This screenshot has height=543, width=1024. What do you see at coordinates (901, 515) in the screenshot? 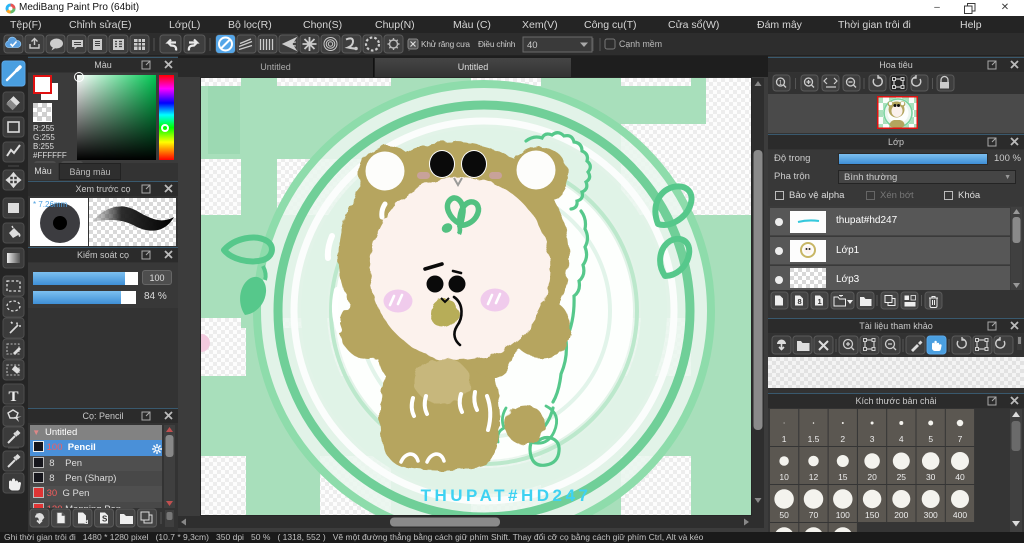
I see `svg-text: 200` at bounding box center [901, 515].